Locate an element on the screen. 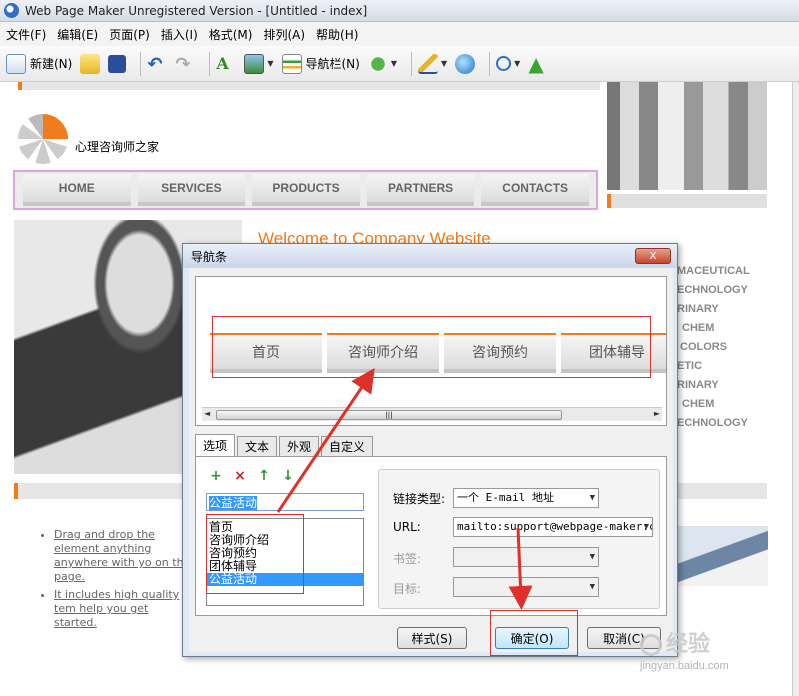 This screenshot has width=799, height=696. menu-help: 帮助(H) is located at coordinates (337, 34).